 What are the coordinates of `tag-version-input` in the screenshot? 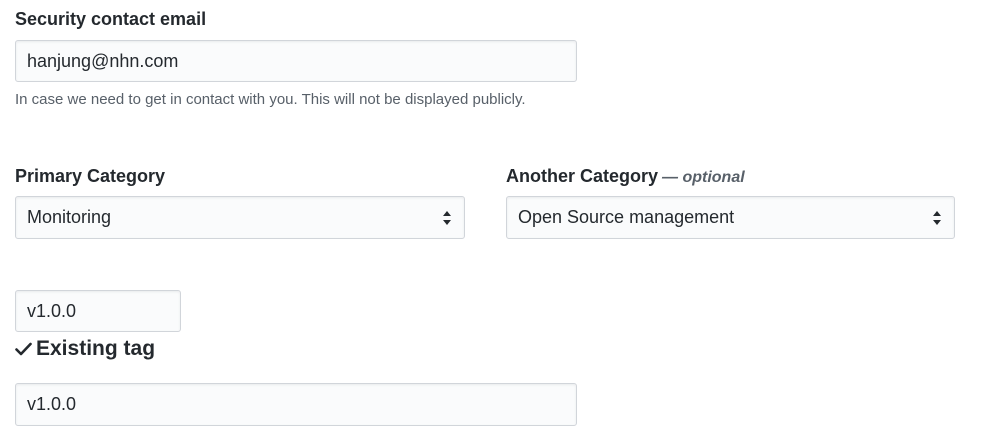 It's located at (98, 311).